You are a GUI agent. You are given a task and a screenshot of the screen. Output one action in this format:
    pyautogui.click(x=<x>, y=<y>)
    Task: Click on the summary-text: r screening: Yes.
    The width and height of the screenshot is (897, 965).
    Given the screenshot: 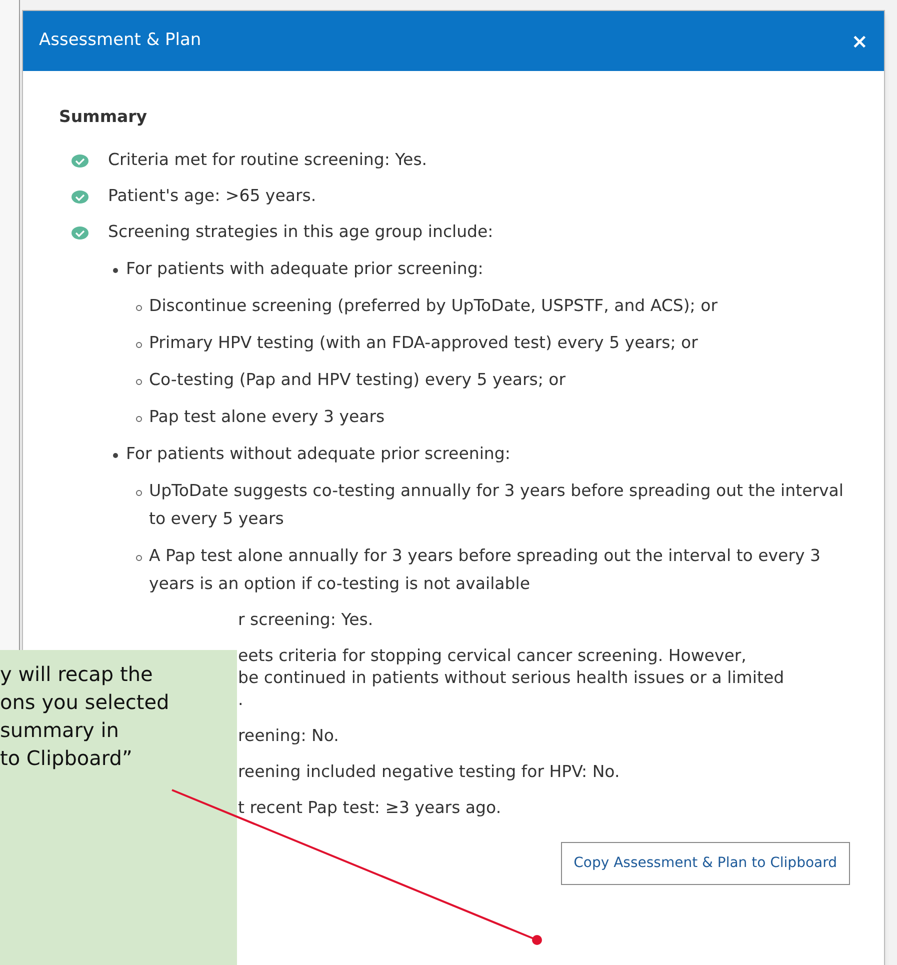 What is the action you would take?
    pyautogui.click(x=306, y=619)
    